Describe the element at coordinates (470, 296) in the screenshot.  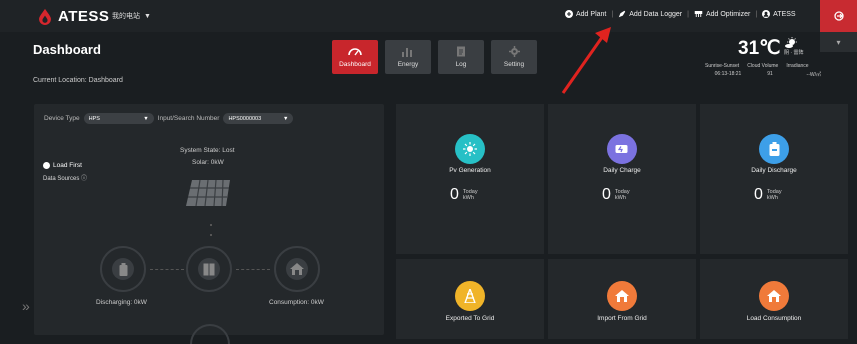
I see `grid-export-icon` at that location.